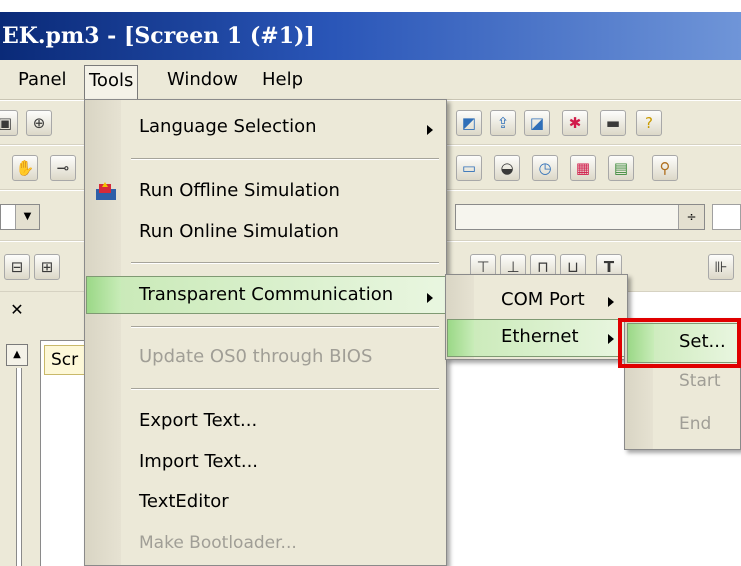 This screenshot has width=741, height=566. Describe the element at coordinates (575, 123) in the screenshot. I see `simulation-icon: ✱` at that location.